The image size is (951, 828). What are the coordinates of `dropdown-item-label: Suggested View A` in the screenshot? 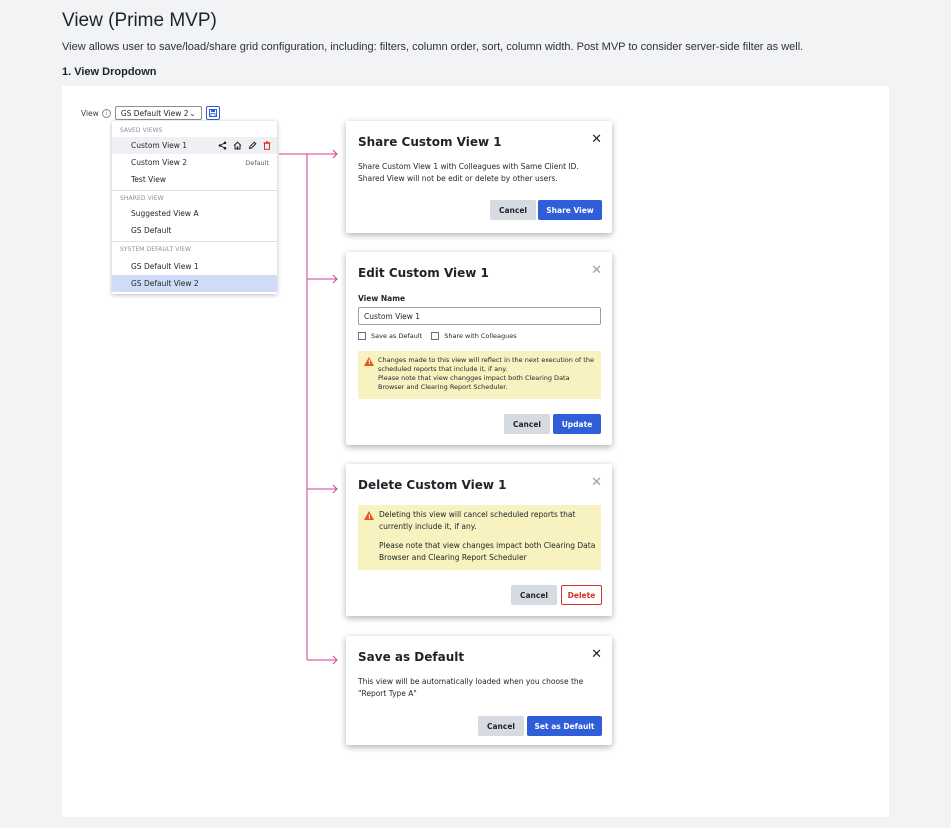 It's located at (165, 213).